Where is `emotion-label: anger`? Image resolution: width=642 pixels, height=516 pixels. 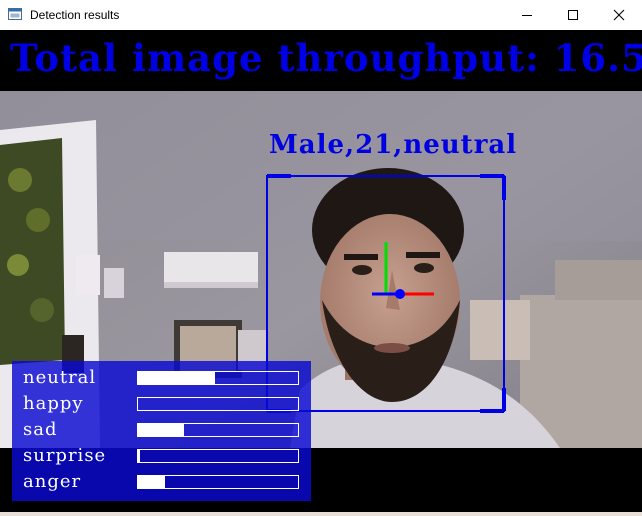 emotion-label: anger is located at coordinates (52, 481).